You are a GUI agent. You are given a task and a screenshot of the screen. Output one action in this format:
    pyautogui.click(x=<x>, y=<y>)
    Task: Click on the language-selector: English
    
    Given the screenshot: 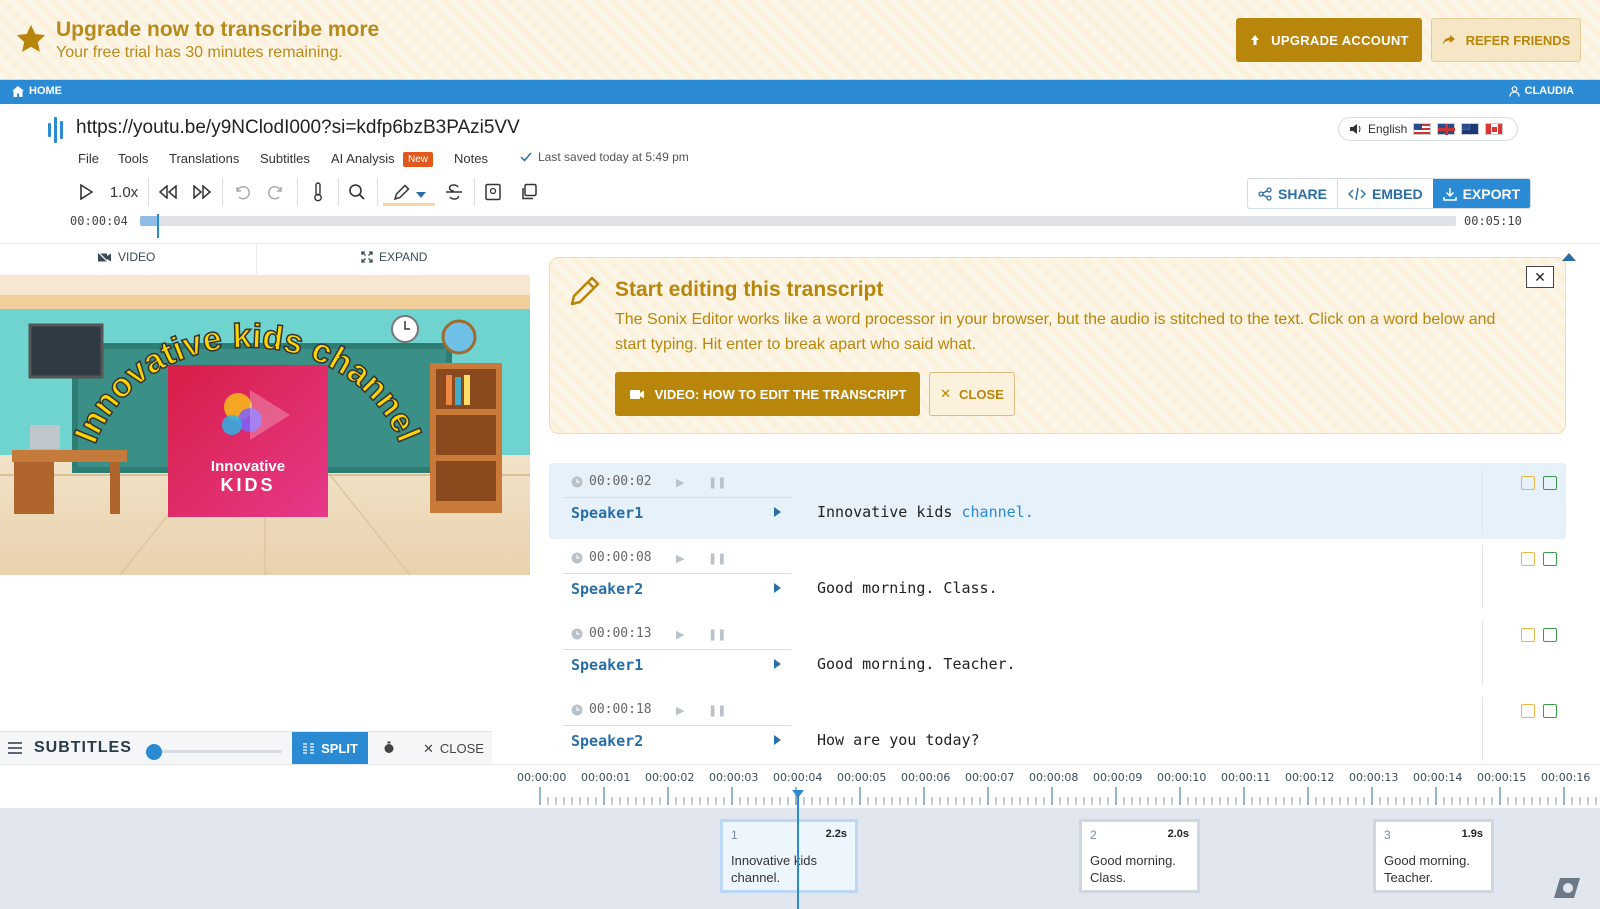 What is the action you would take?
    pyautogui.click(x=1428, y=129)
    